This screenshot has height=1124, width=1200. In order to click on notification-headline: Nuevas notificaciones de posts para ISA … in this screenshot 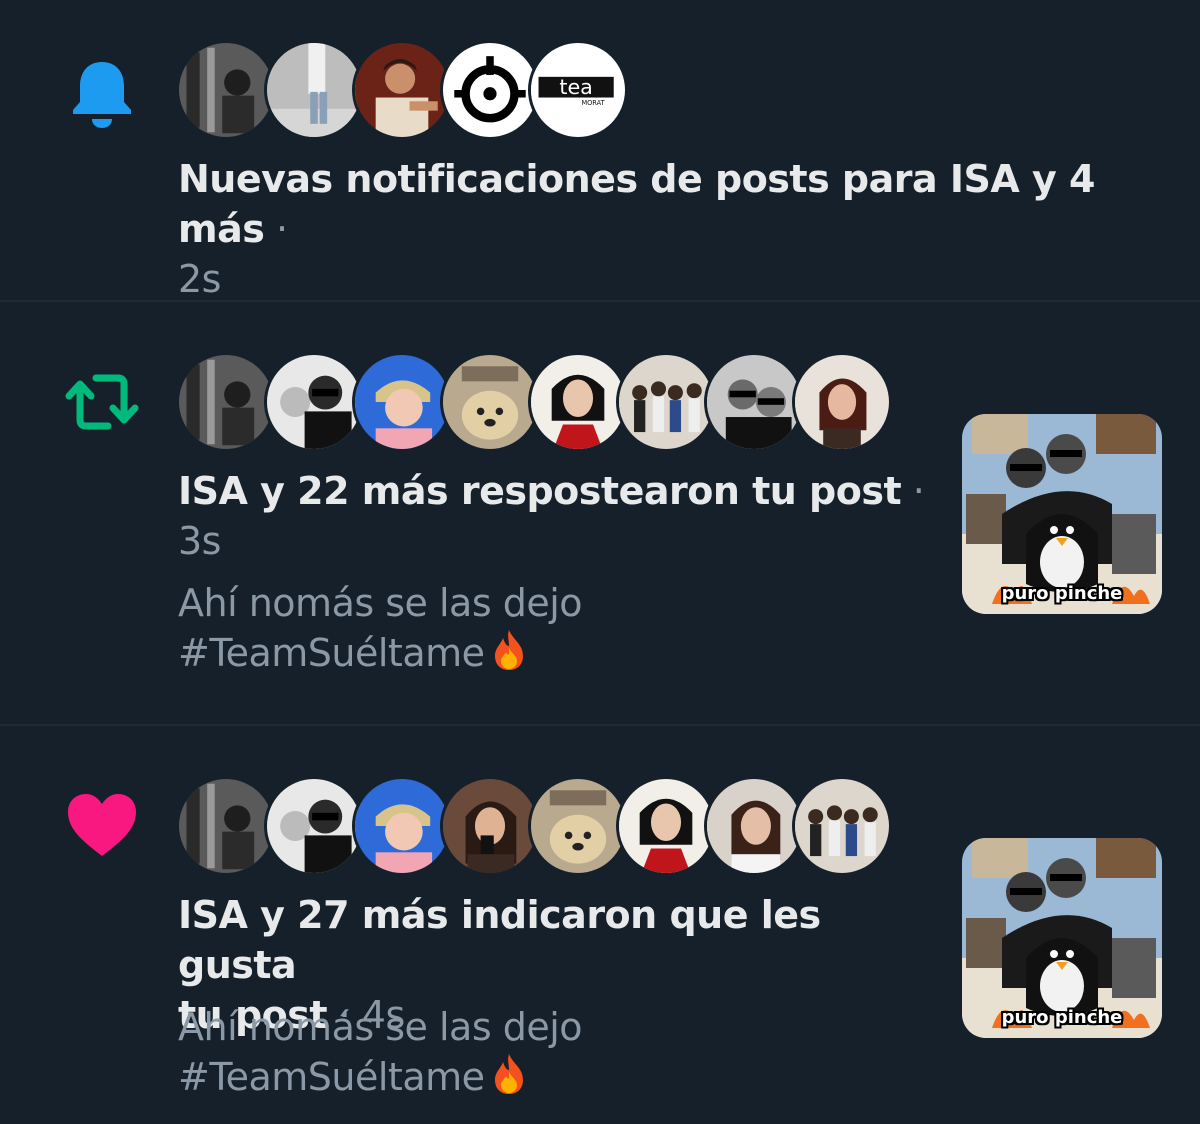, I will do `click(678, 229)`.